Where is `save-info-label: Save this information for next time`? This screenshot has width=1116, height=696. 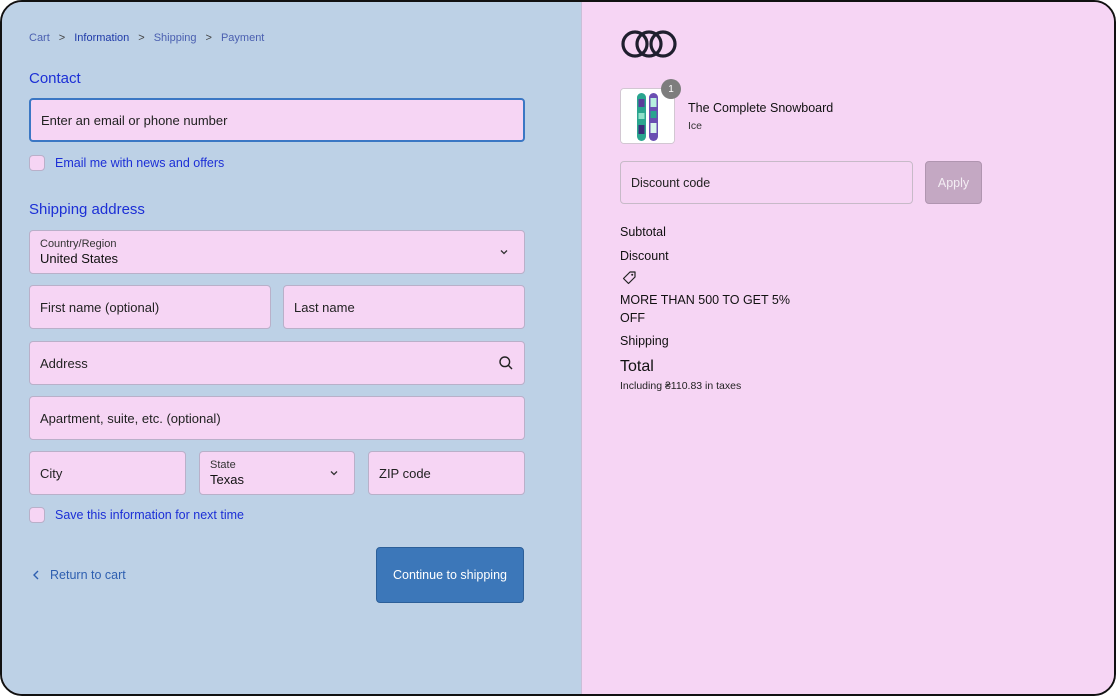
save-info-label: Save this information for next time is located at coordinates (149, 515).